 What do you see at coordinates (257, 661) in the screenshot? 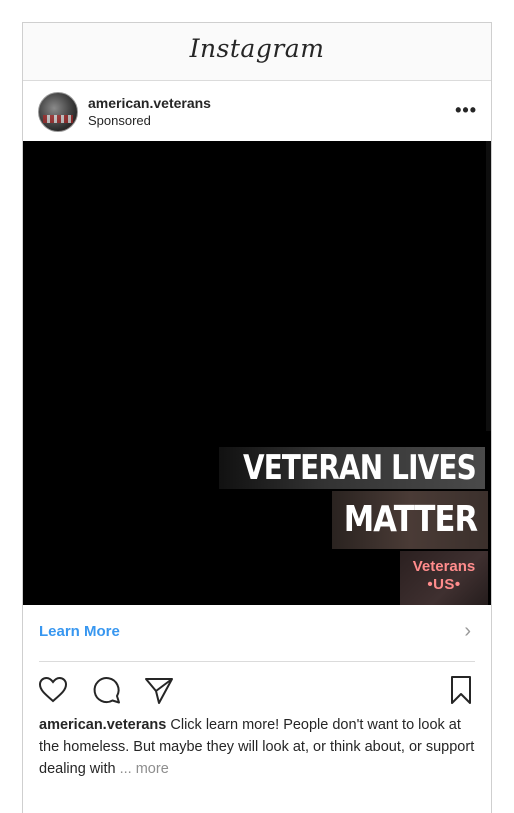
I see `divider` at bounding box center [257, 661].